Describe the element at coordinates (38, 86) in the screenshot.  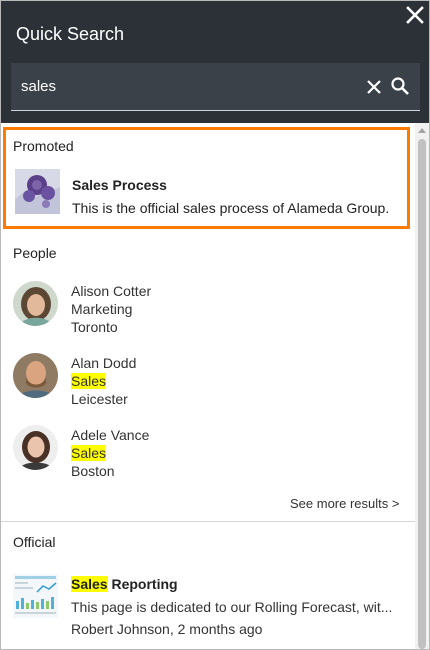
I see `search-input: sales` at that location.